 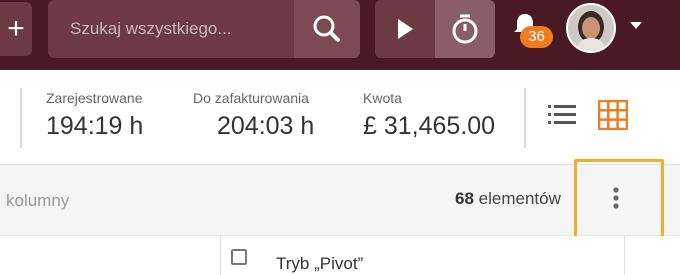 I want to click on menu-item-pivot: Tryb „Pivot”, so click(x=340, y=255).